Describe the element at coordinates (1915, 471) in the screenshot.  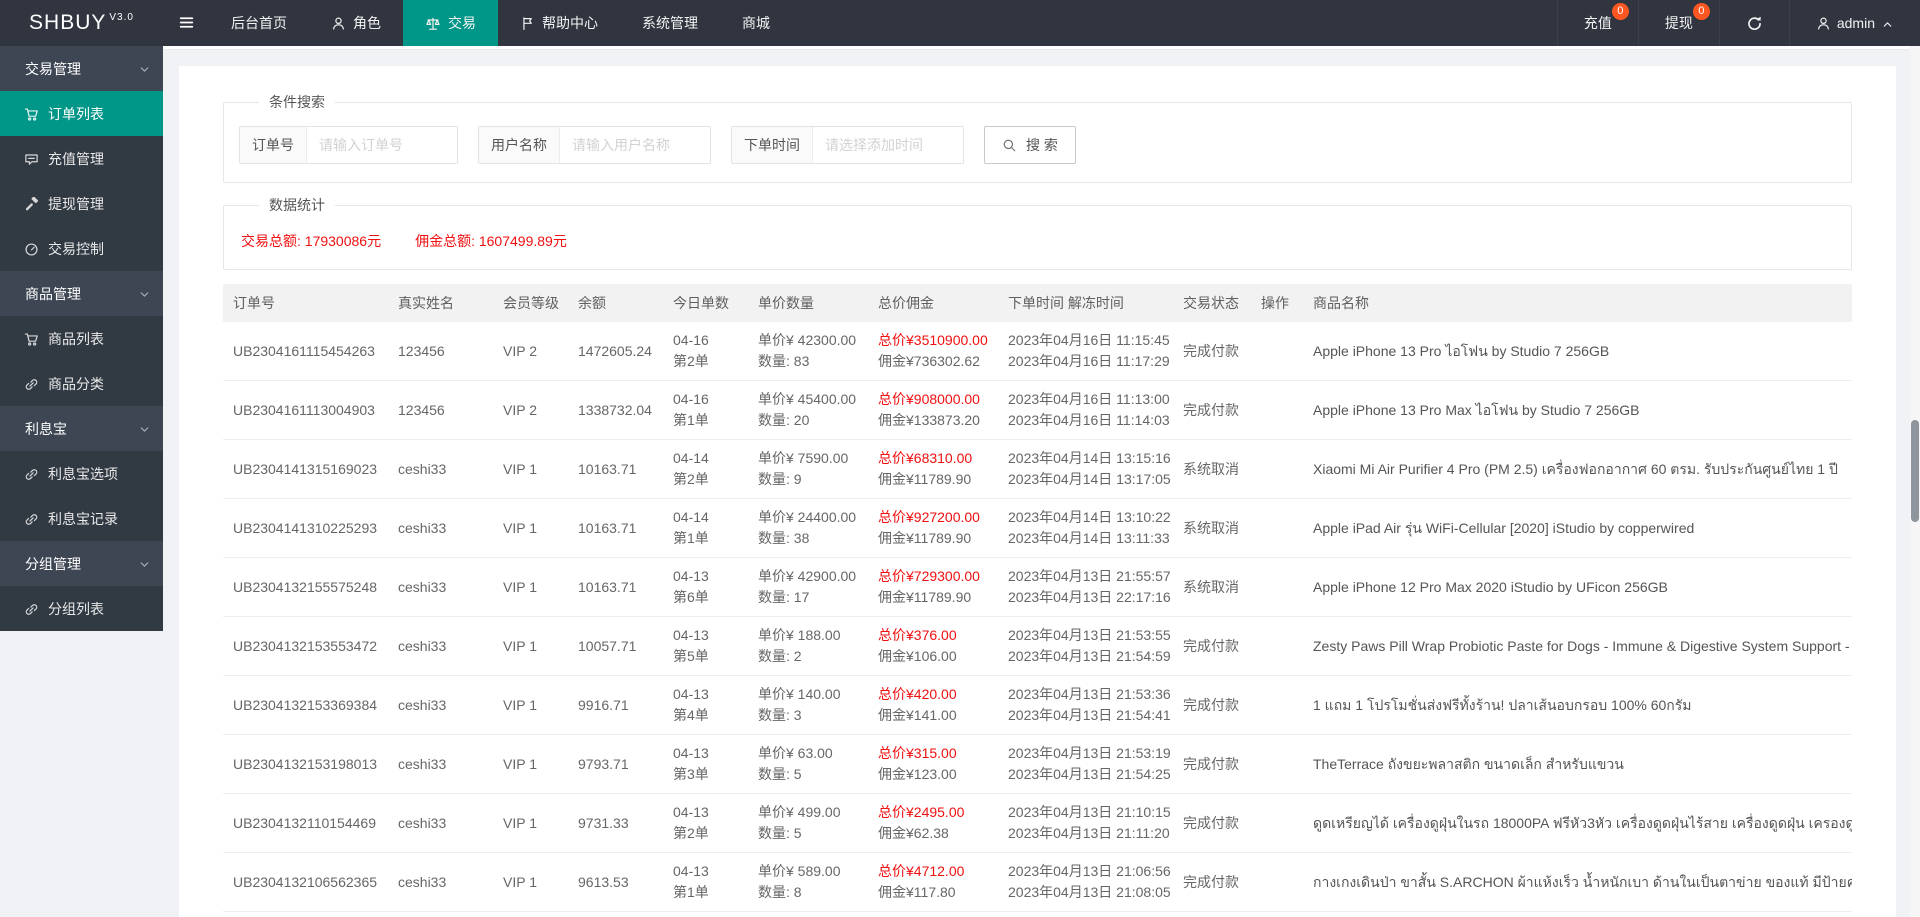
I see `scrollbar-thumb` at that location.